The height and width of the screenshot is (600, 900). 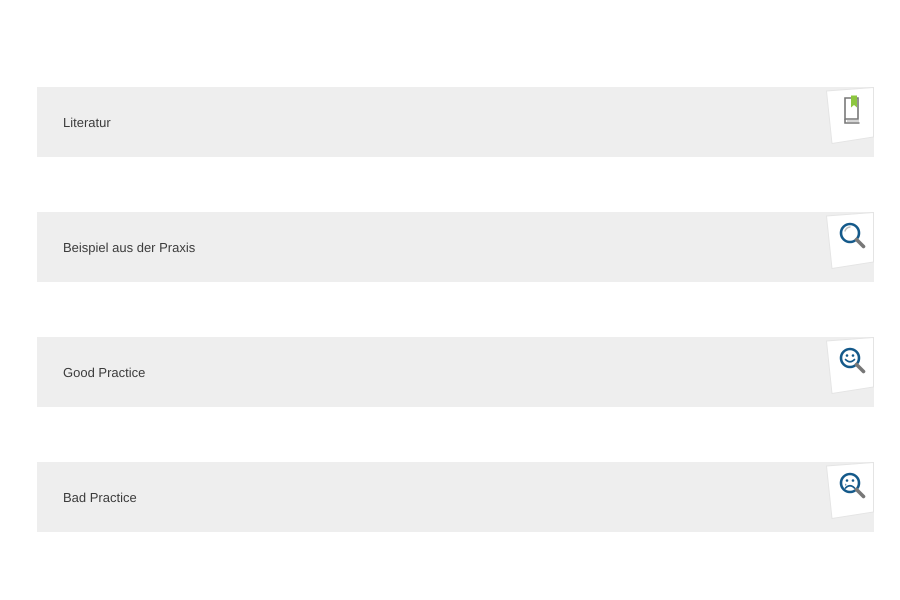 What do you see at coordinates (455, 372) in the screenshot?
I see `accordion-header: Good Practice` at bounding box center [455, 372].